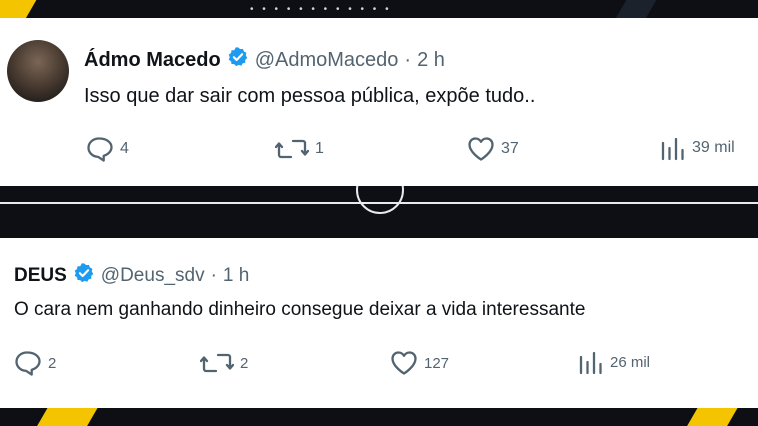 The height and width of the screenshot is (426, 758). I want to click on retweet-count: 2, so click(244, 363).